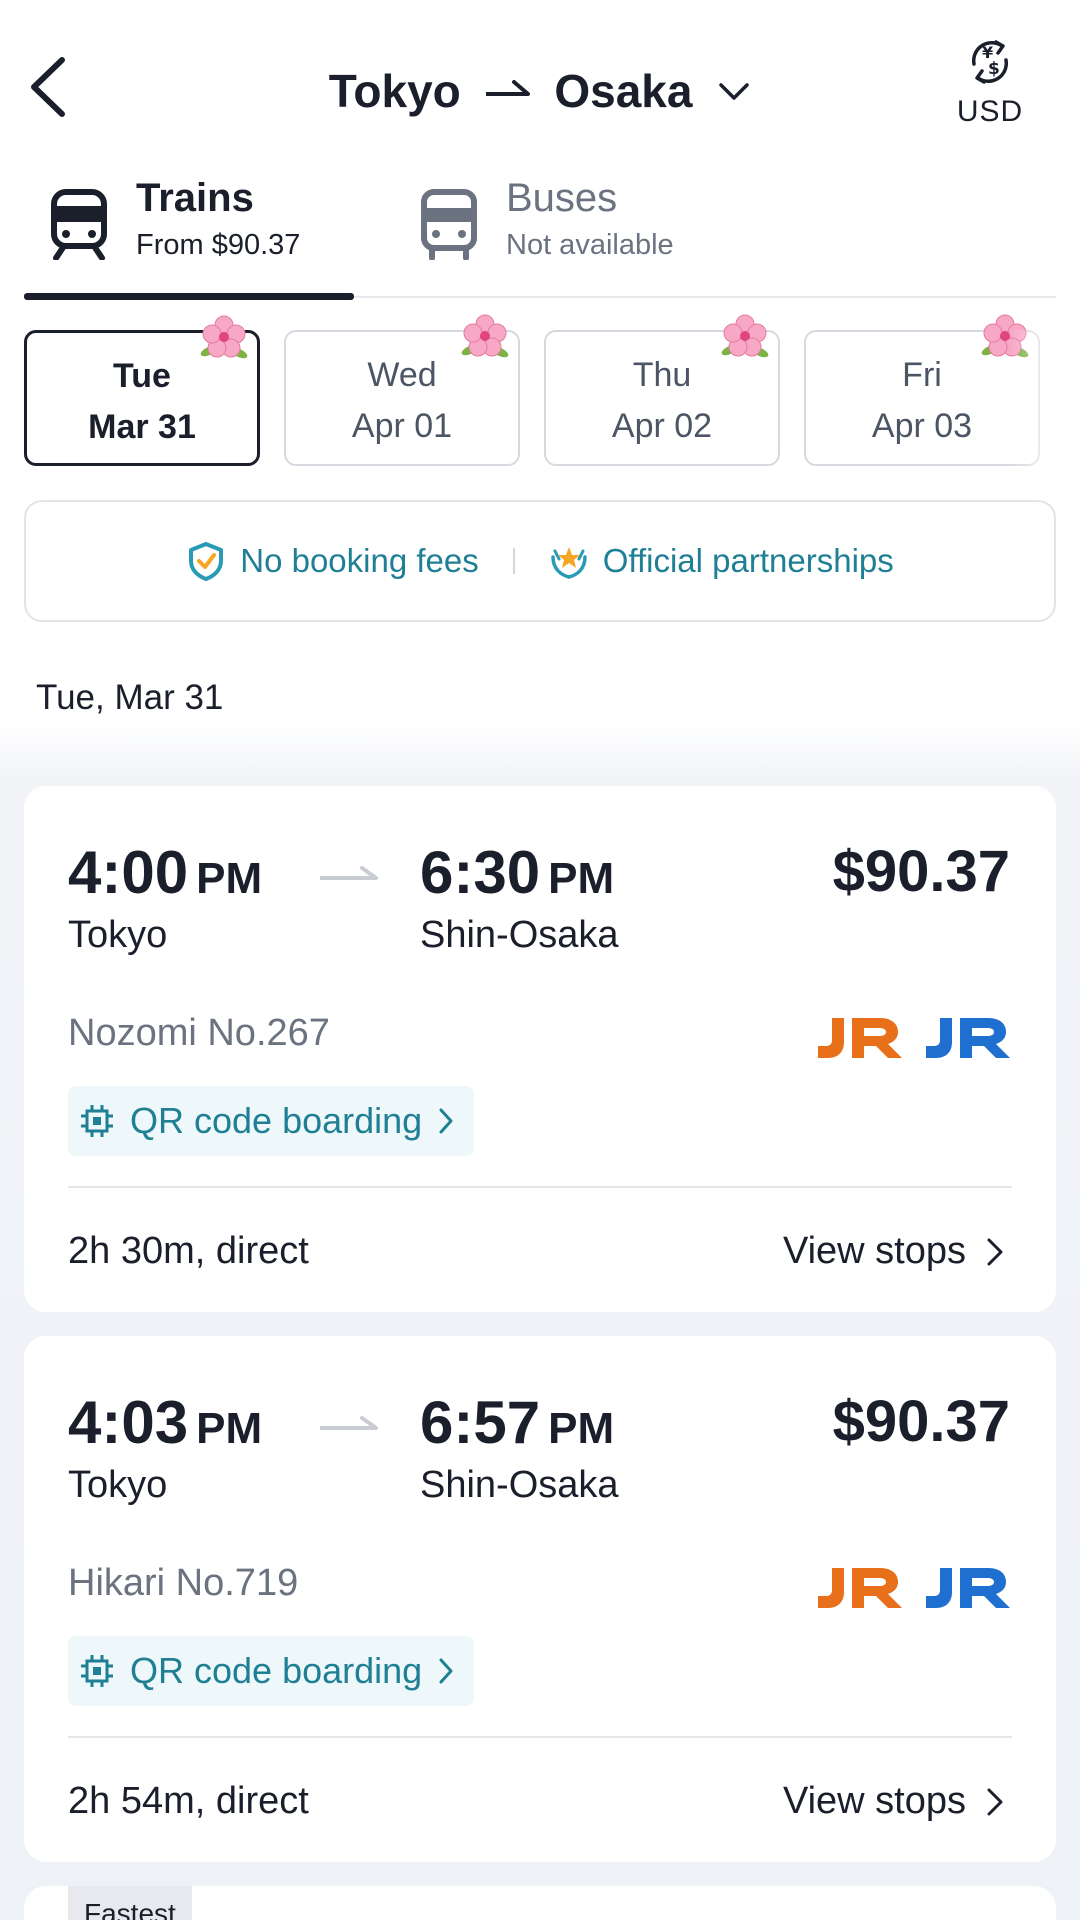 This screenshot has width=1080, height=1920. I want to click on route-arrow-icon, so click(507, 87).